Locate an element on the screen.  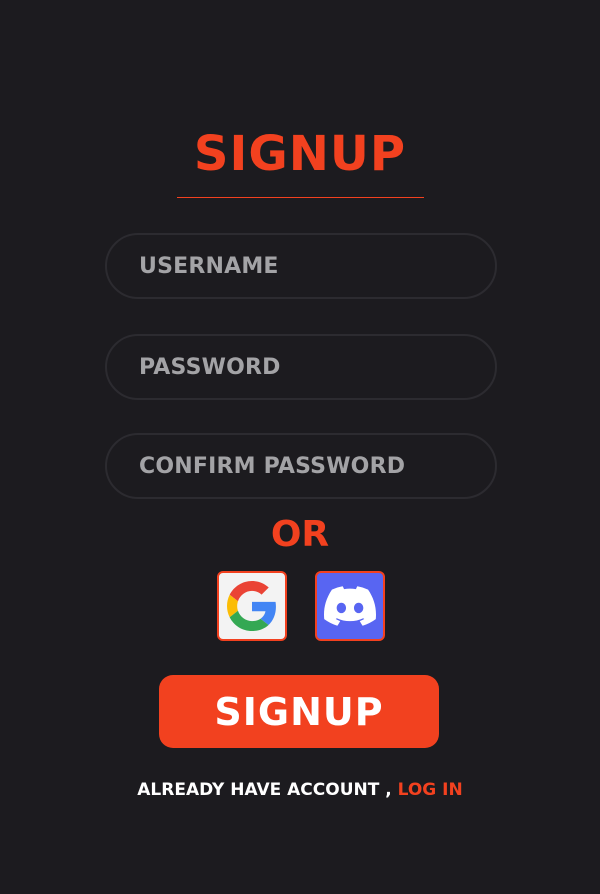
password-field is located at coordinates (301, 367).